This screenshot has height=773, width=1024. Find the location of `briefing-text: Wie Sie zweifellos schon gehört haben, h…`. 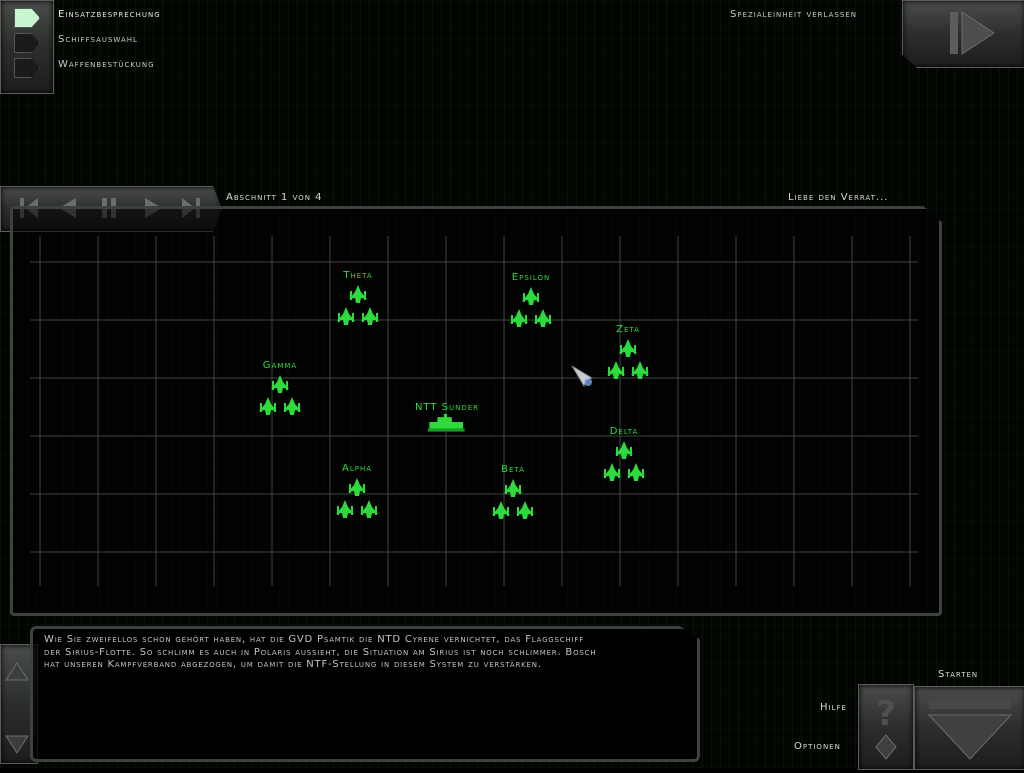

briefing-text: Wie Sie zweifellos schon gehört haben, h… is located at coordinates (320, 652).